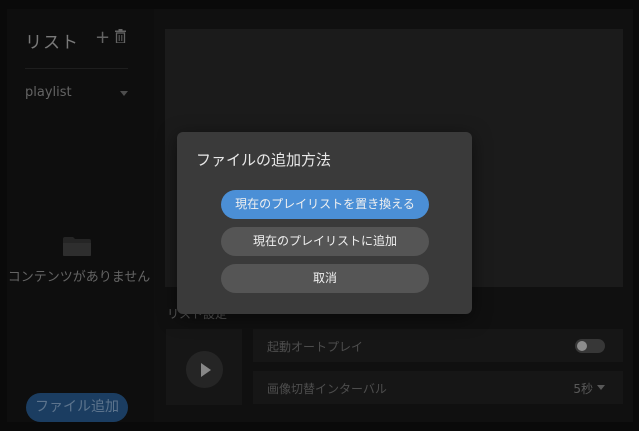 The width and height of the screenshot is (639, 431). Describe the element at coordinates (325, 241) in the screenshot. I see `append-playlist-button: 現在のプレイリストに追加` at that location.